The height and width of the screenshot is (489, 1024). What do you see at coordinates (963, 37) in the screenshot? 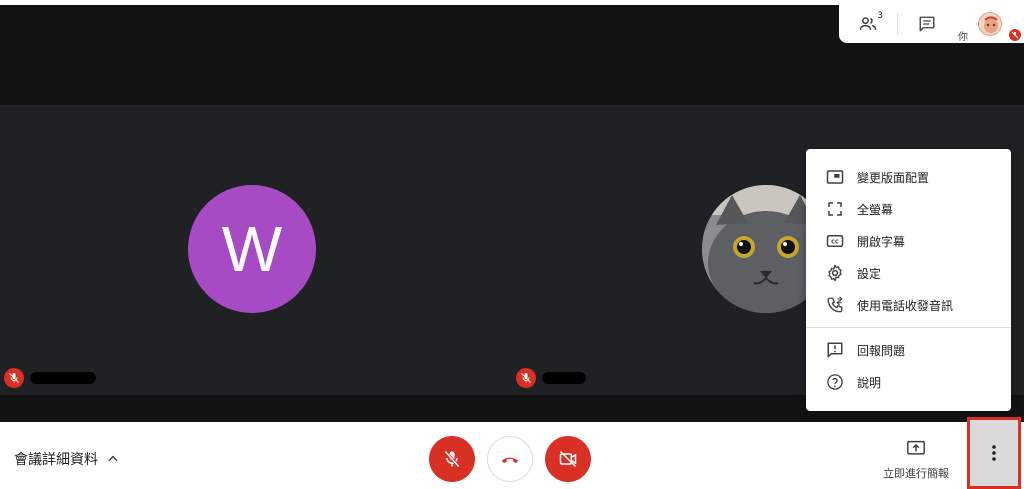
I see `self-label: 你` at bounding box center [963, 37].